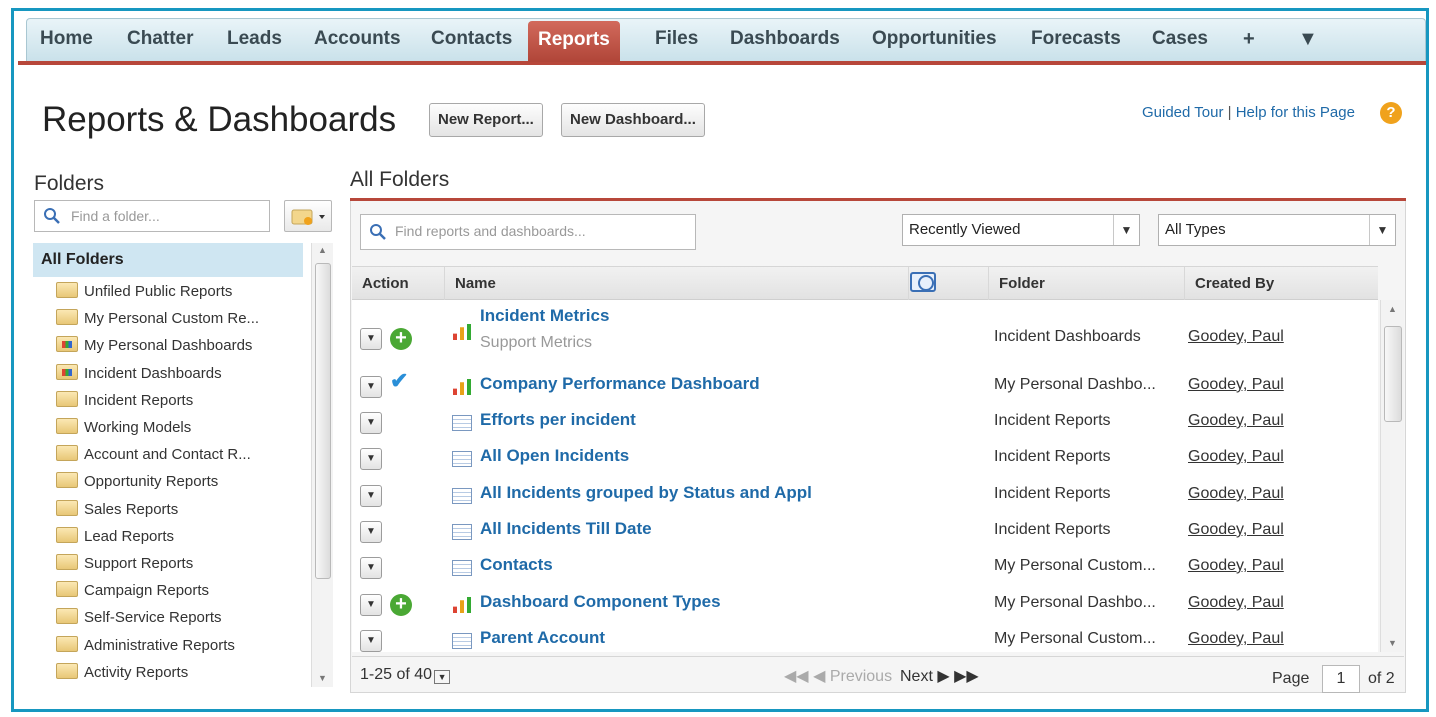 The image size is (1436, 717). I want to click on view-filter-select: Recently Viewed ▼, so click(1021, 230).